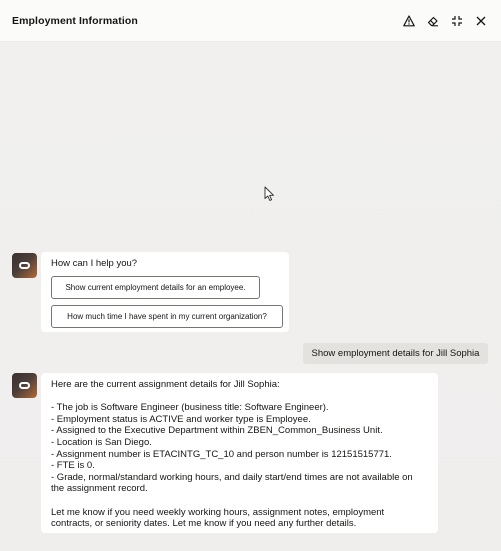 The width and height of the screenshot is (501, 551). I want to click on response-line: - FTE is 0., so click(73, 466).